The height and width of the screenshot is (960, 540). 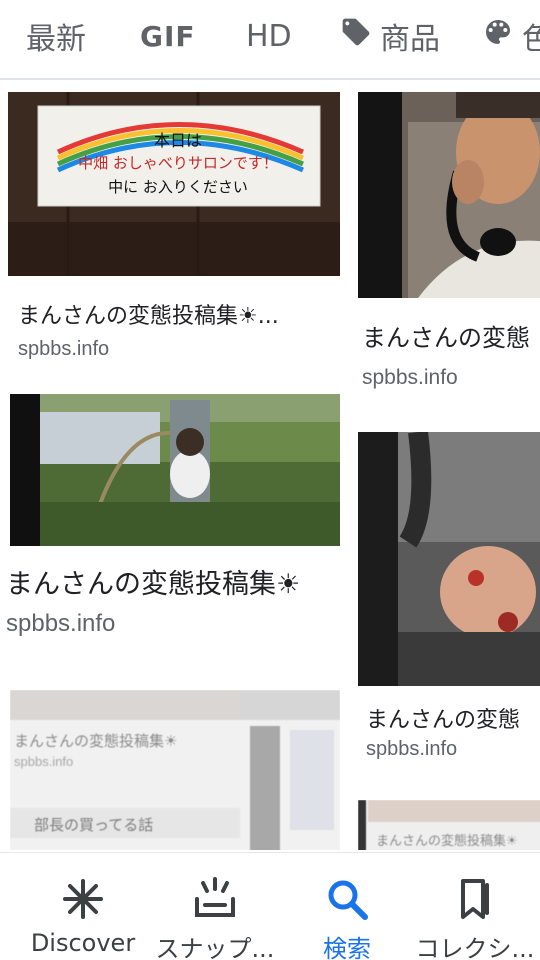 I want to click on slide-photo, so click(x=175, y=470).